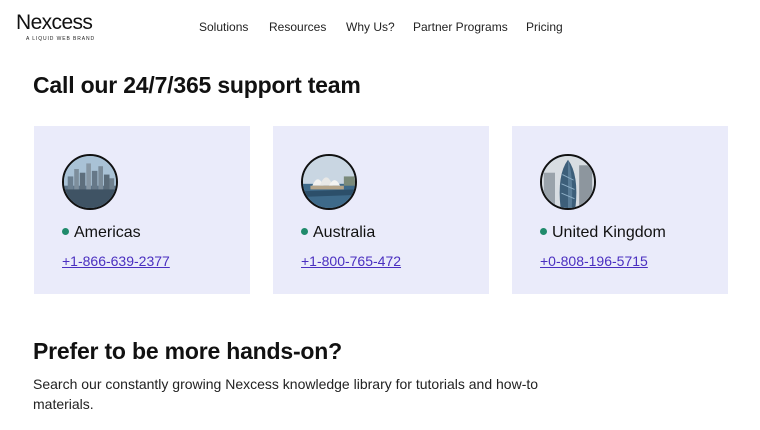 This screenshot has width=760, height=430. Describe the element at coordinates (620, 210) in the screenshot. I see `region-card-united-kingdom: United Kingdom +0-808-196-5715` at that location.